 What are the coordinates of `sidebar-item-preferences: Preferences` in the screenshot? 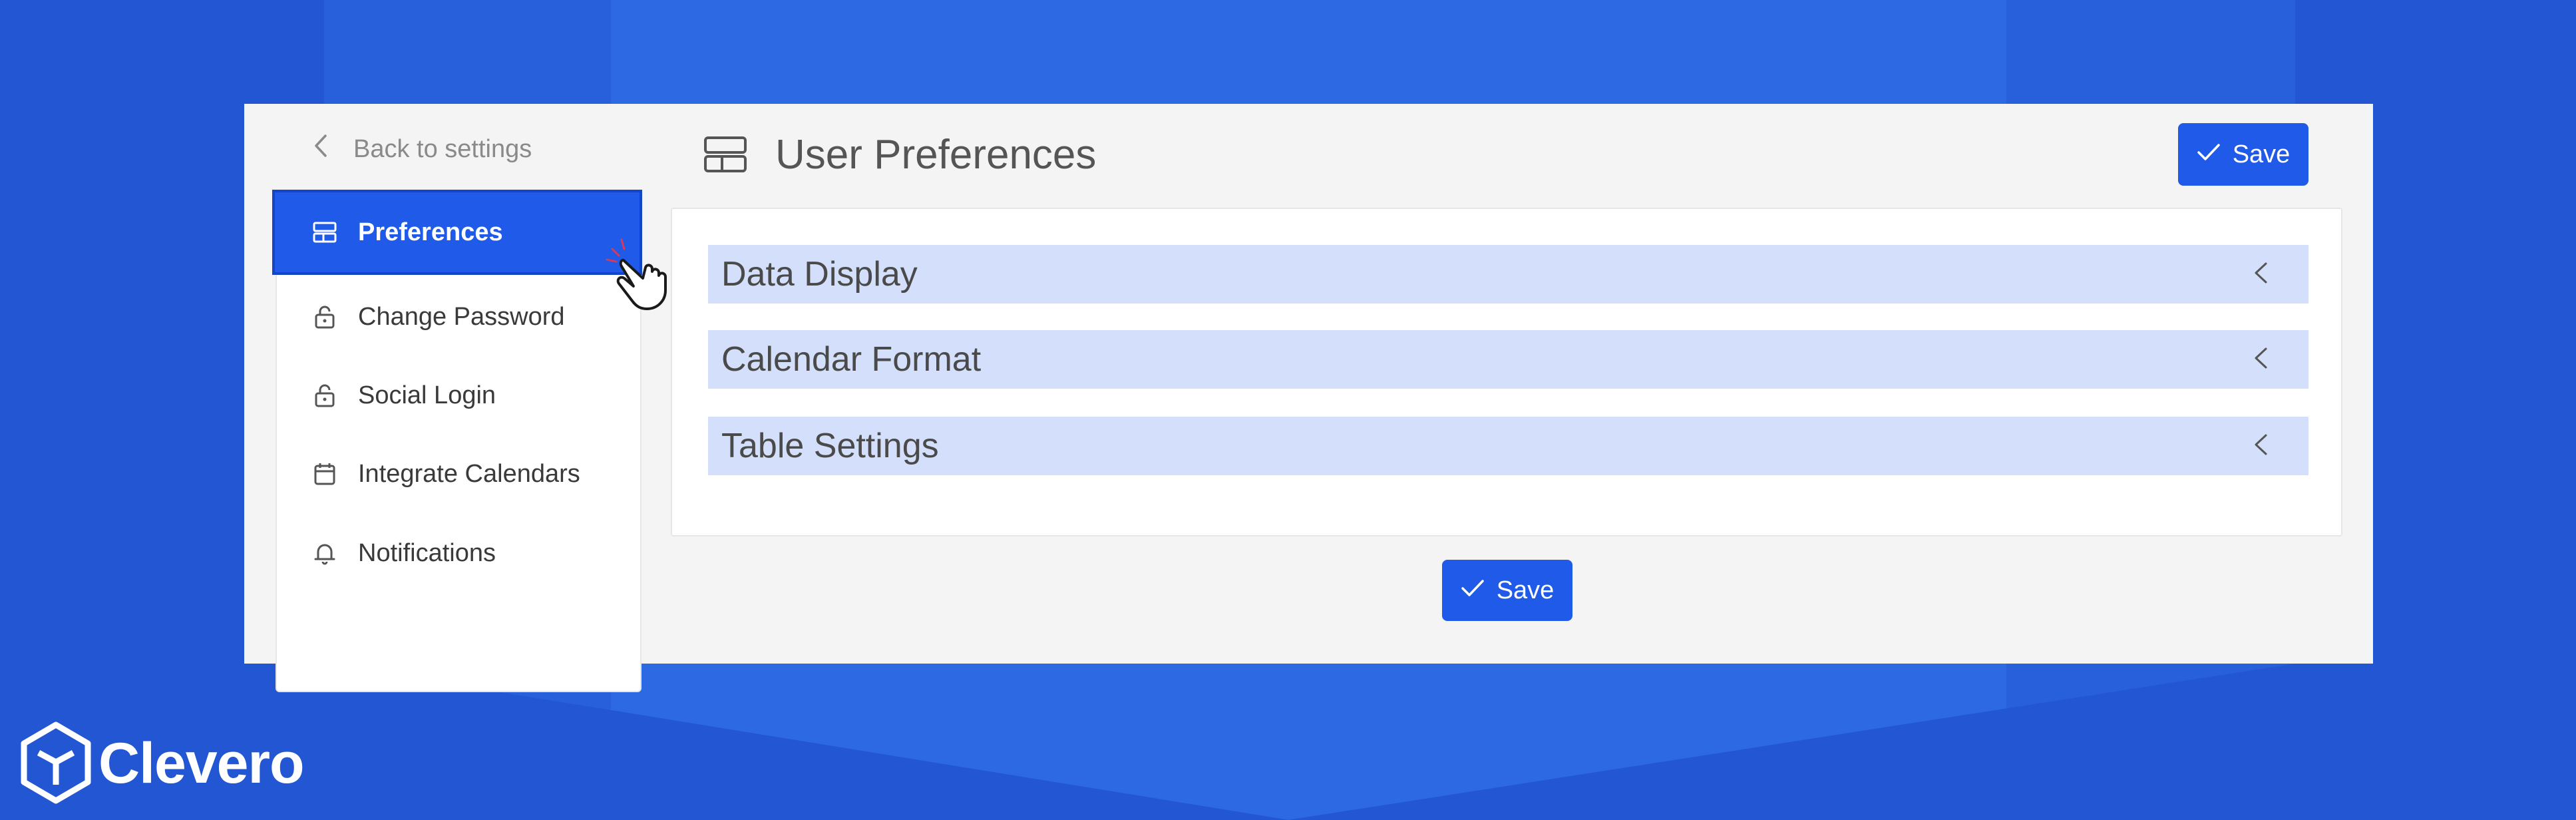 It's located at (457, 232).